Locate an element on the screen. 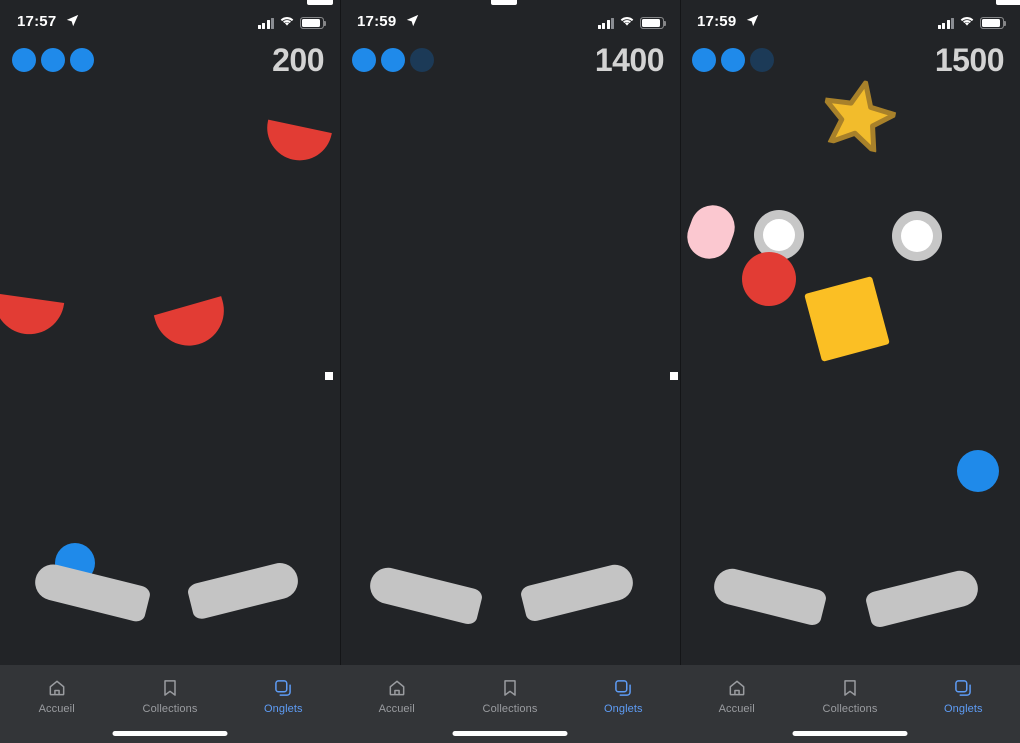  score-display: 200 is located at coordinates (298, 60).